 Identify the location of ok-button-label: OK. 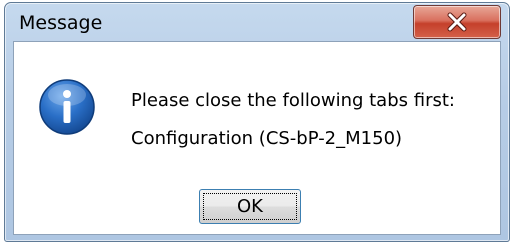
(250, 206).